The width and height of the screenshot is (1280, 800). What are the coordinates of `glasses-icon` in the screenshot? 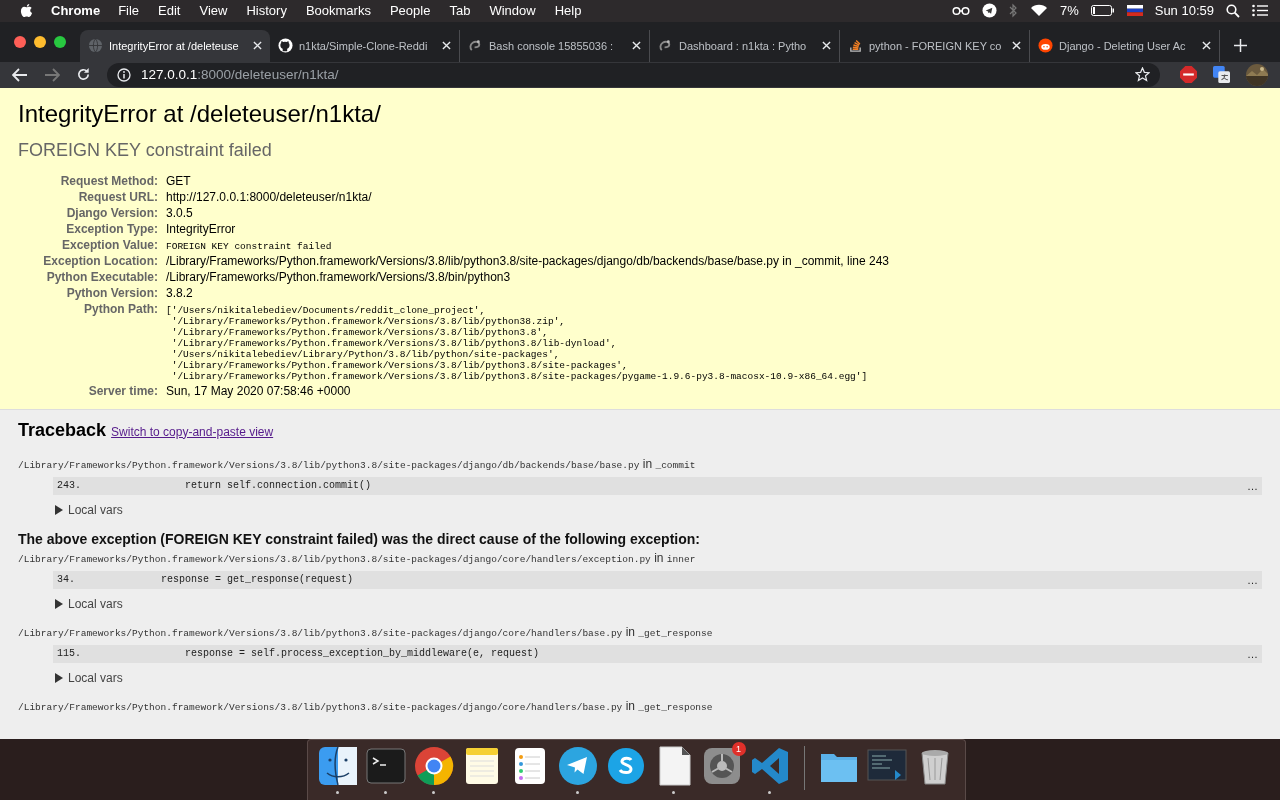 It's located at (960, 10).